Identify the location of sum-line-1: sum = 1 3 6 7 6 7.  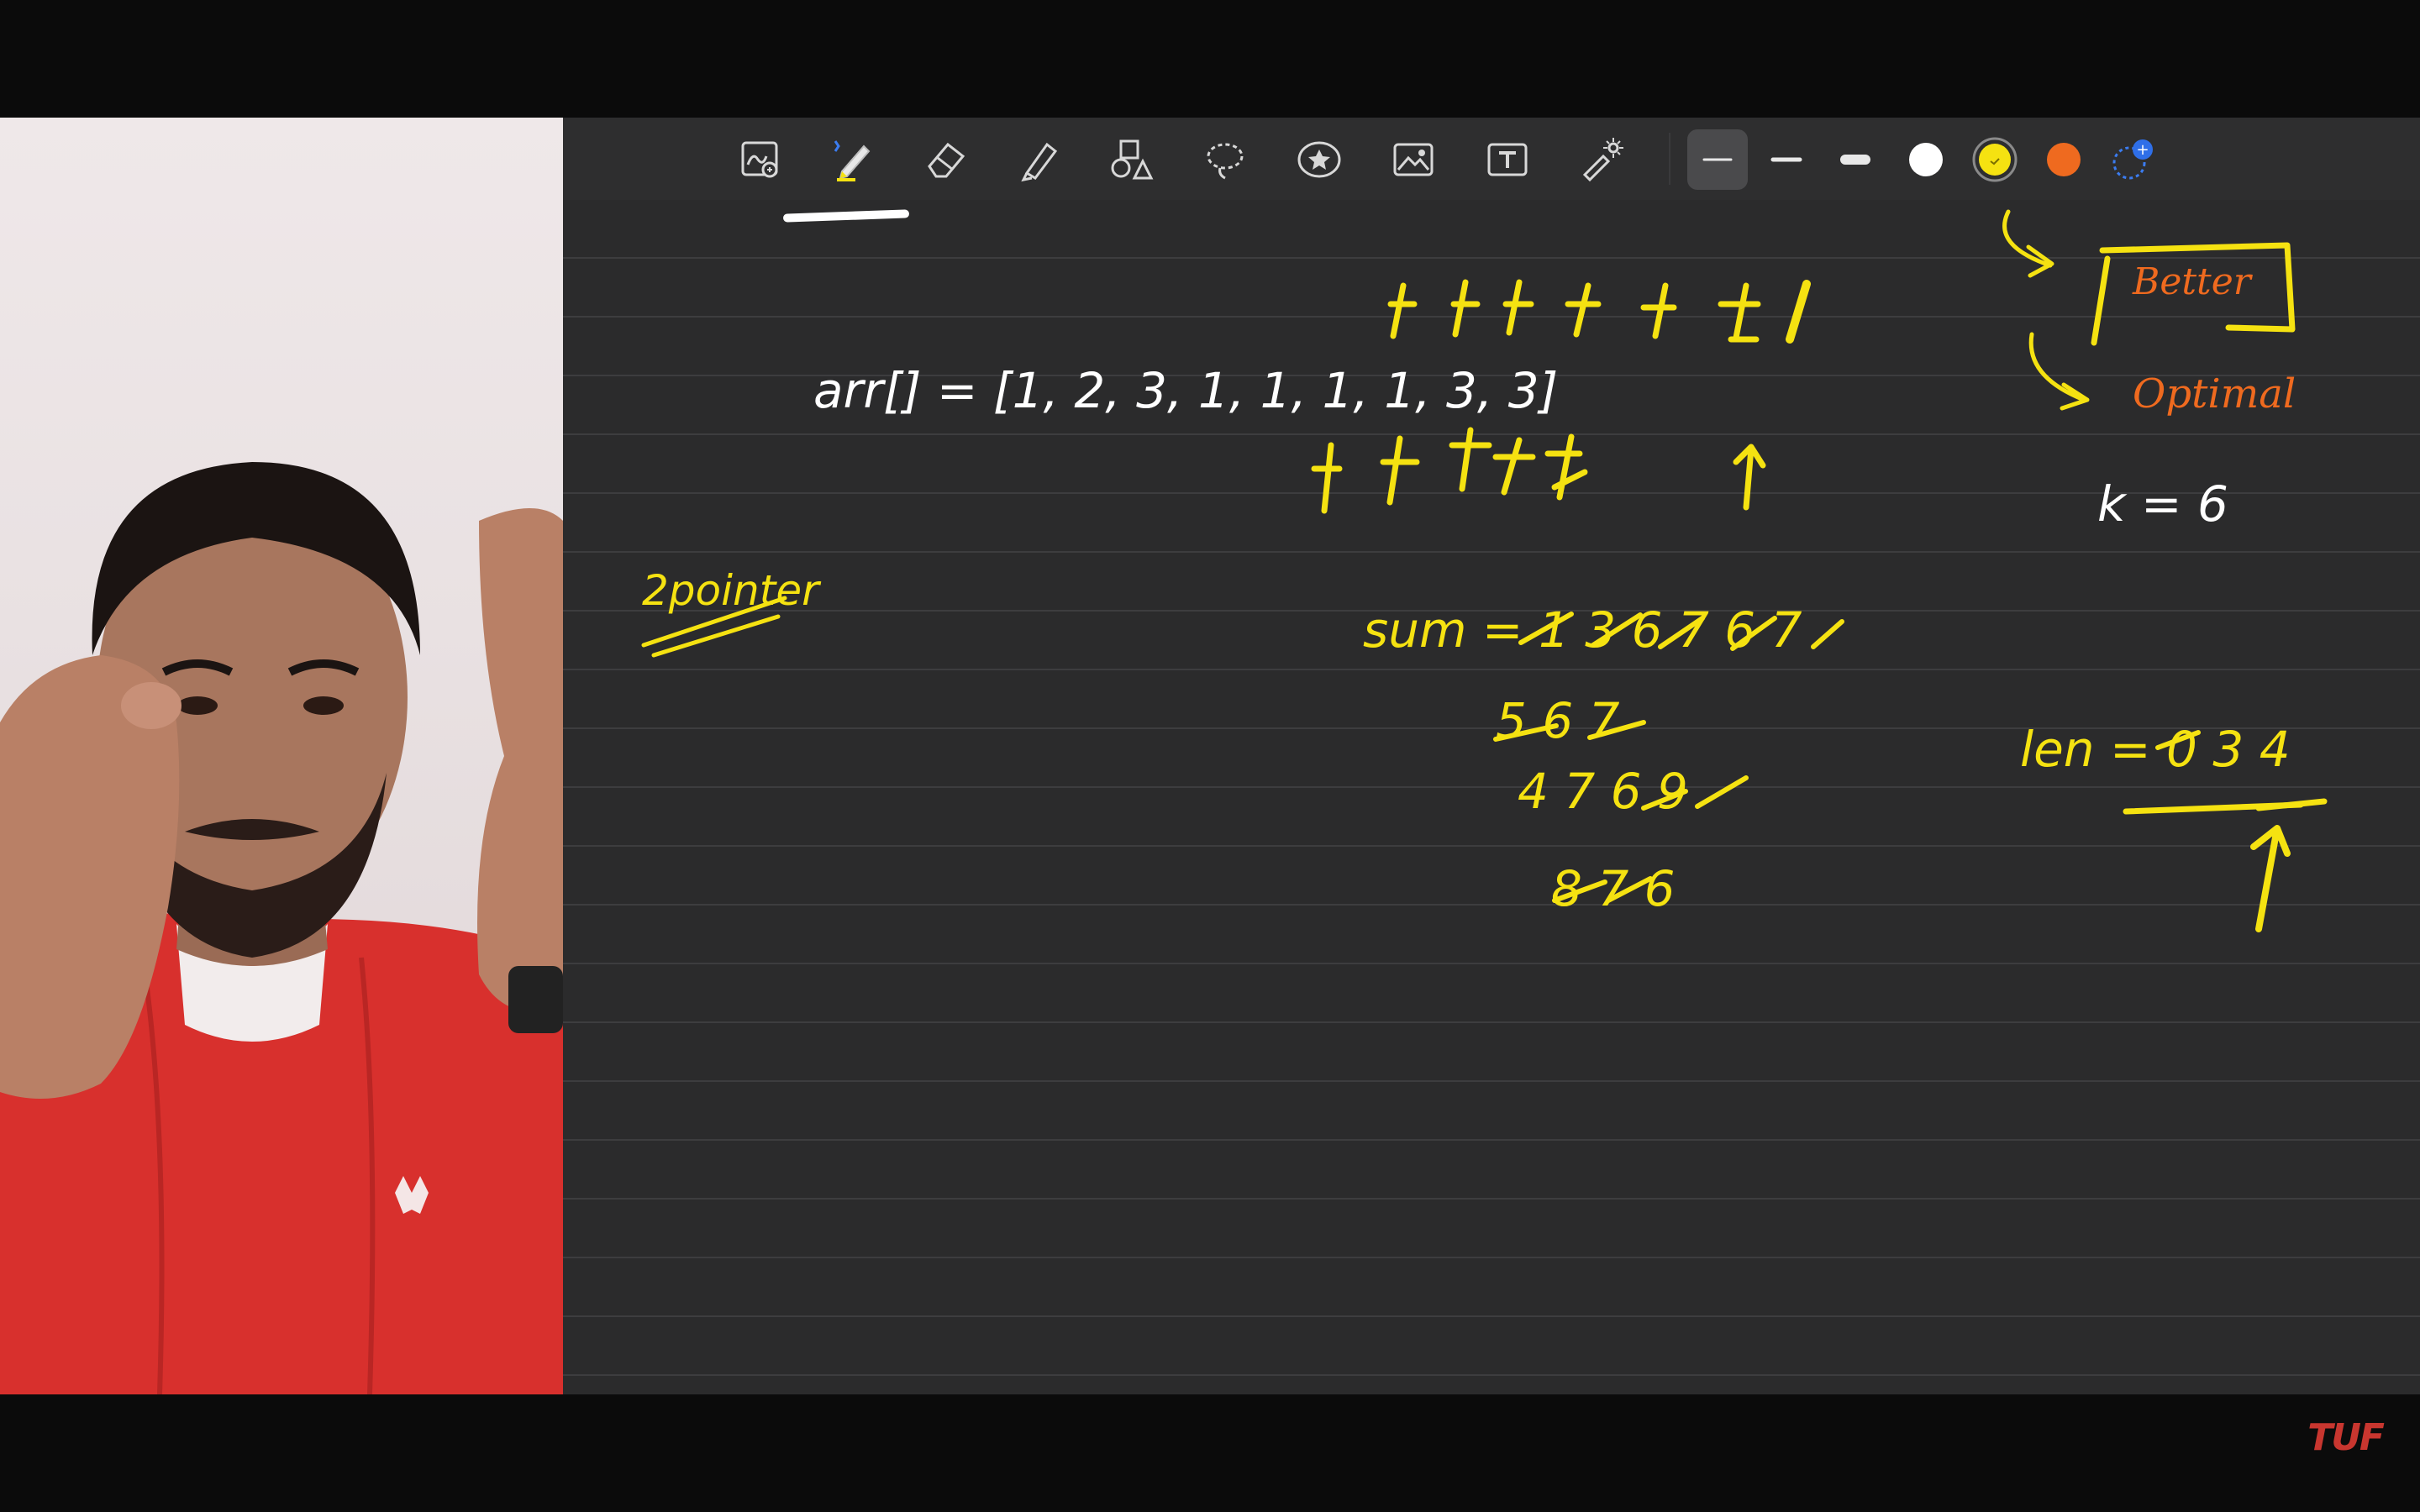
(1583, 630).